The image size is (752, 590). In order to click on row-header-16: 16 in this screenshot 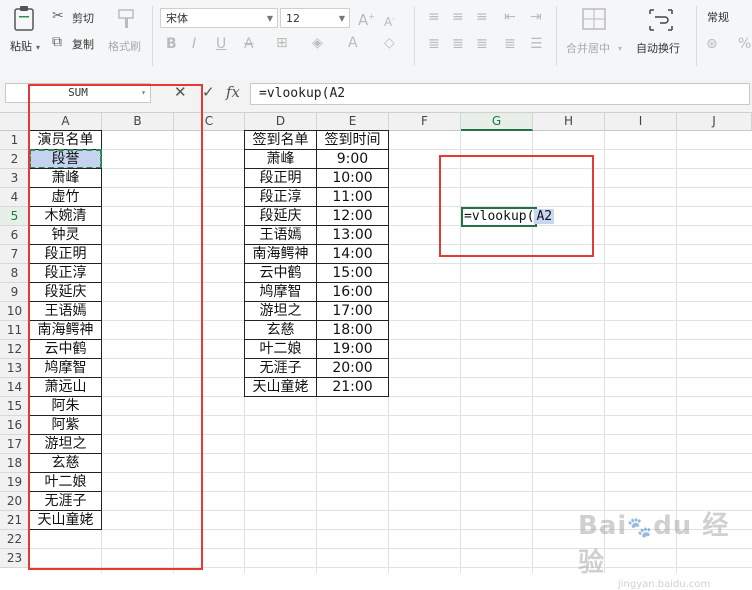, I will do `click(15, 425)`.